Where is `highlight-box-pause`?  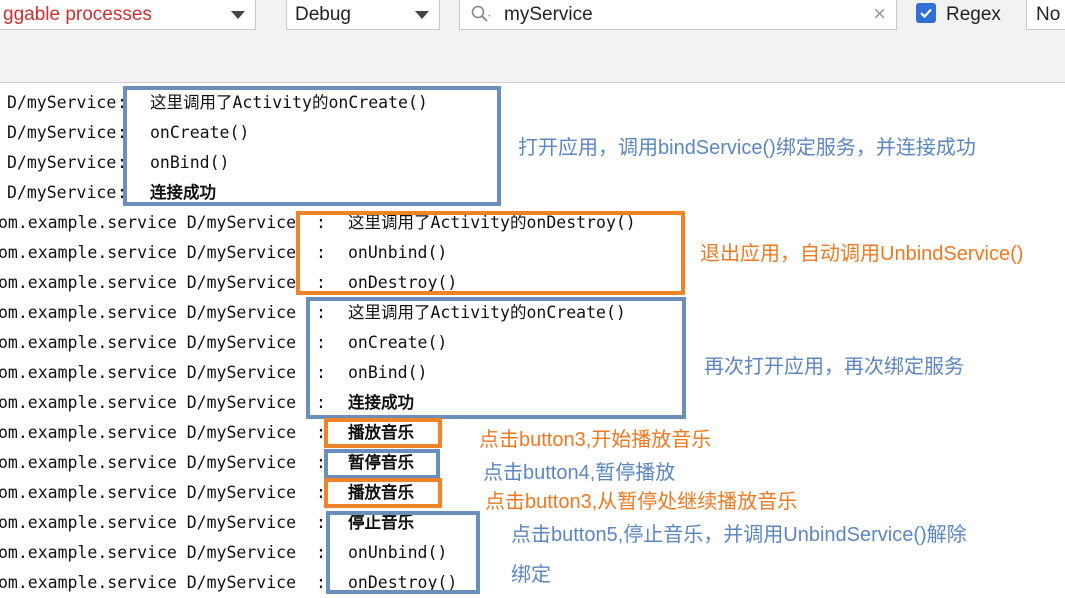 highlight-box-pause is located at coordinates (382, 464).